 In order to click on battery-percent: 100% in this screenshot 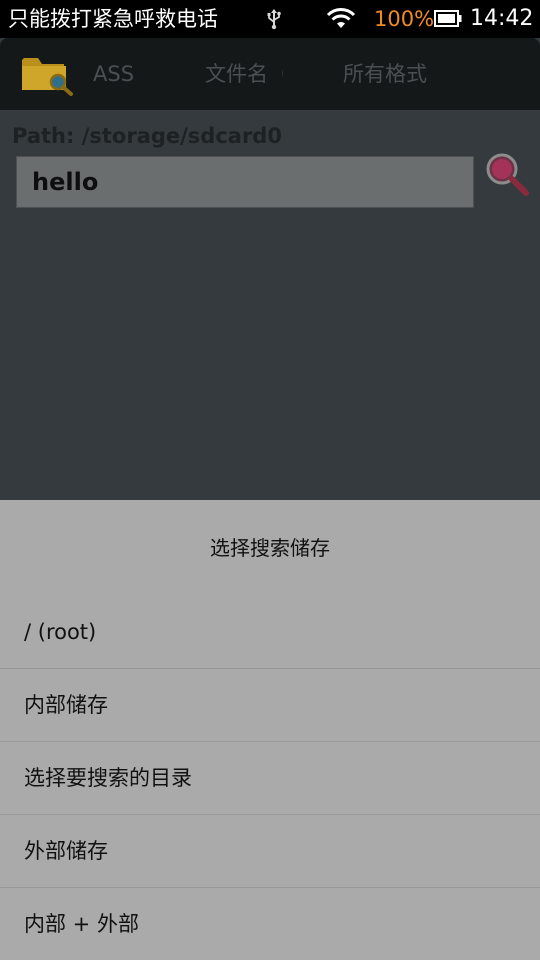, I will do `click(404, 19)`.